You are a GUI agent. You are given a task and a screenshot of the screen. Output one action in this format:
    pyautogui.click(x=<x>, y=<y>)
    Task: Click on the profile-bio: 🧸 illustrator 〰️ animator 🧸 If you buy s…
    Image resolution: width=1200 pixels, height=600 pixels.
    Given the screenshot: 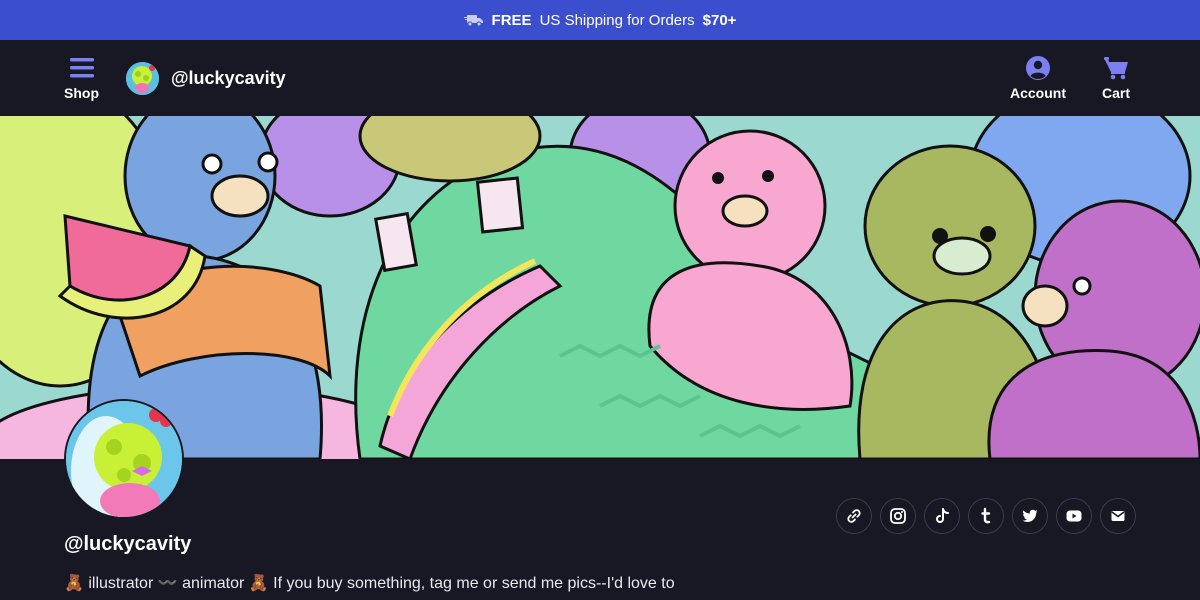 What is the action you would take?
    pyautogui.click(x=369, y=583)
    